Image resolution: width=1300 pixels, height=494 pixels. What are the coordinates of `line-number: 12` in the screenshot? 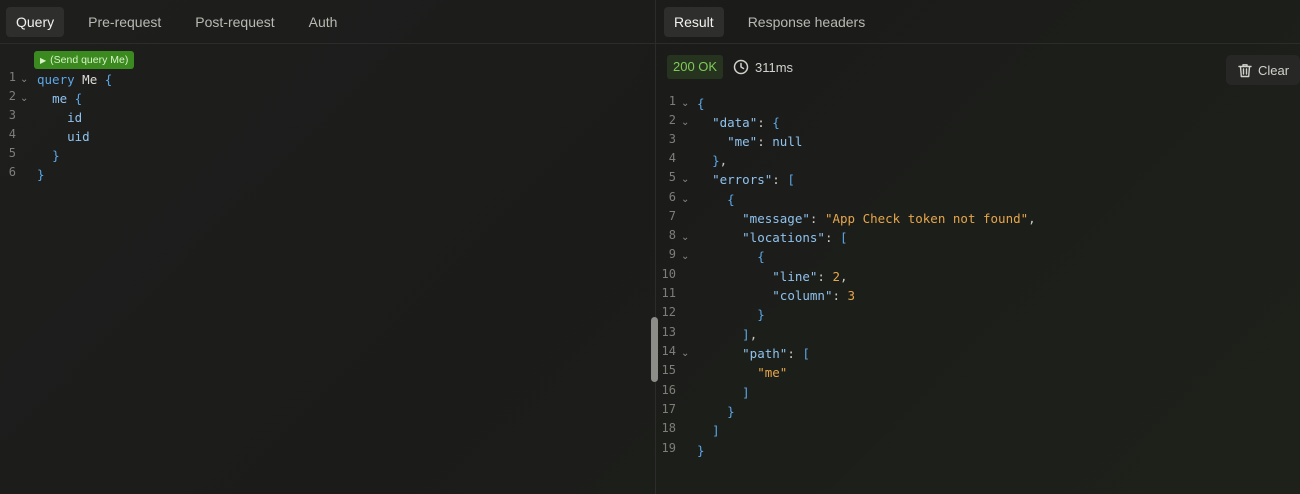 It's located at (668, 312).